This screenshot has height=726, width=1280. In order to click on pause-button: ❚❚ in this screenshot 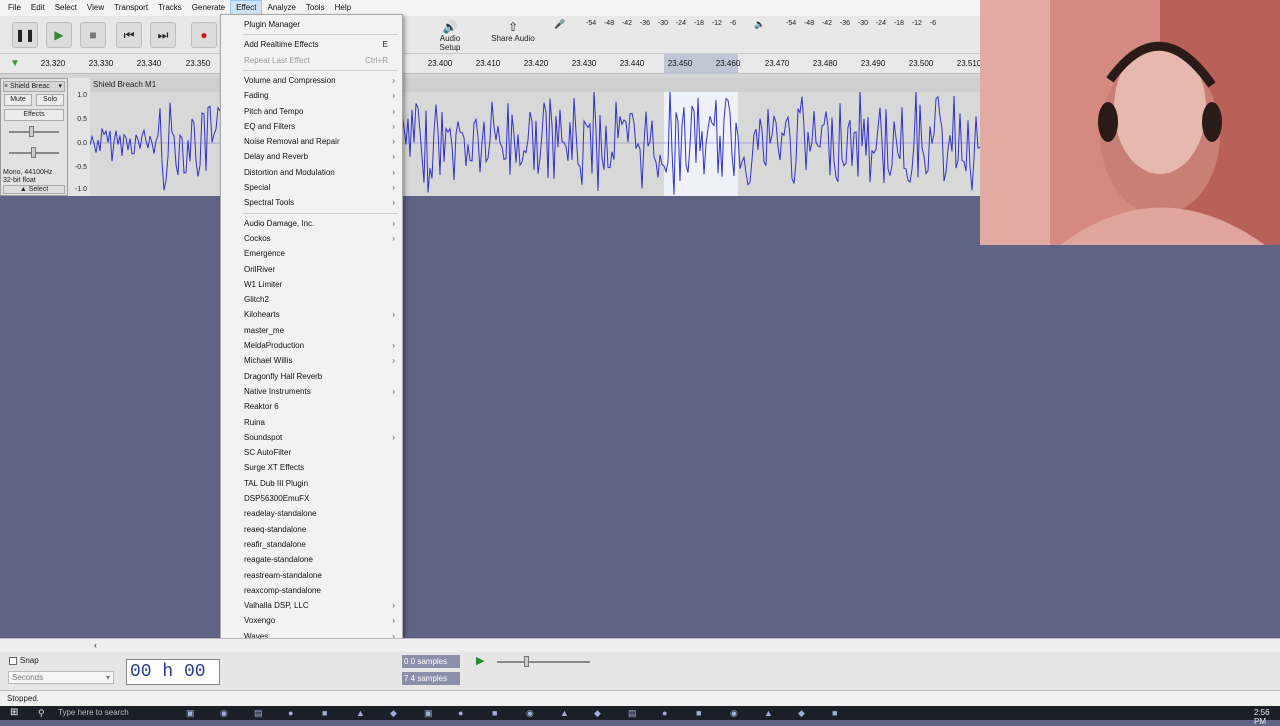, I will do `click(25, 35)`.